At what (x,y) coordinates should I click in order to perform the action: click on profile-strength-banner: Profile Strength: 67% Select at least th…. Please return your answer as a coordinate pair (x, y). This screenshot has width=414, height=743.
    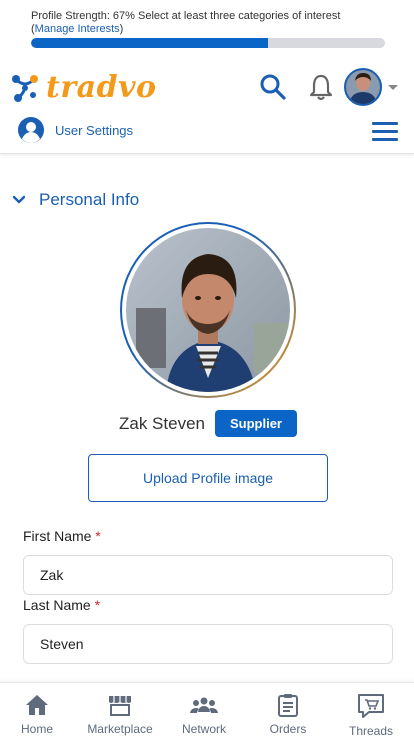
    Looking at the image, I should click on (207, 28).